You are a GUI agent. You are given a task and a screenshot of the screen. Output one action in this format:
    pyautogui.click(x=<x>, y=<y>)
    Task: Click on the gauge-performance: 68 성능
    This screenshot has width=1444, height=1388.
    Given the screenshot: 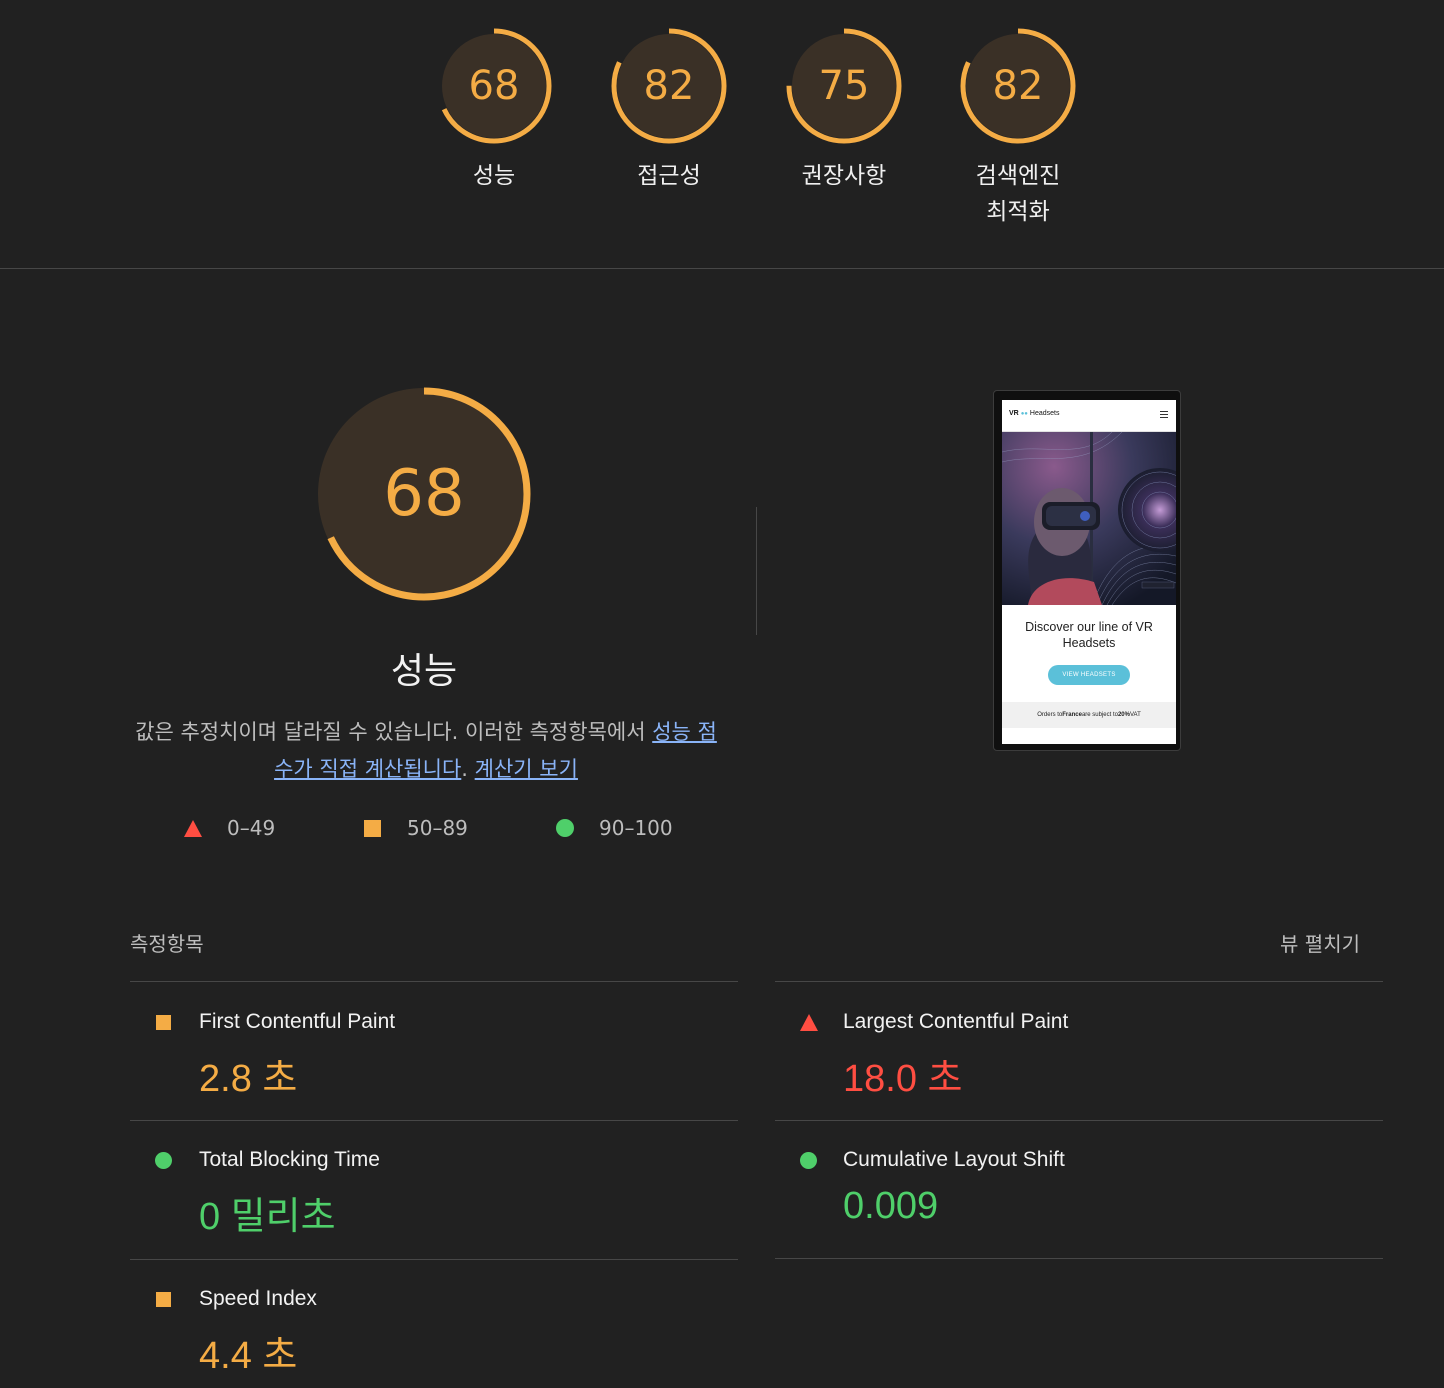 What is the action you would take?
    pyautogui.click(x=494, y=107)
    